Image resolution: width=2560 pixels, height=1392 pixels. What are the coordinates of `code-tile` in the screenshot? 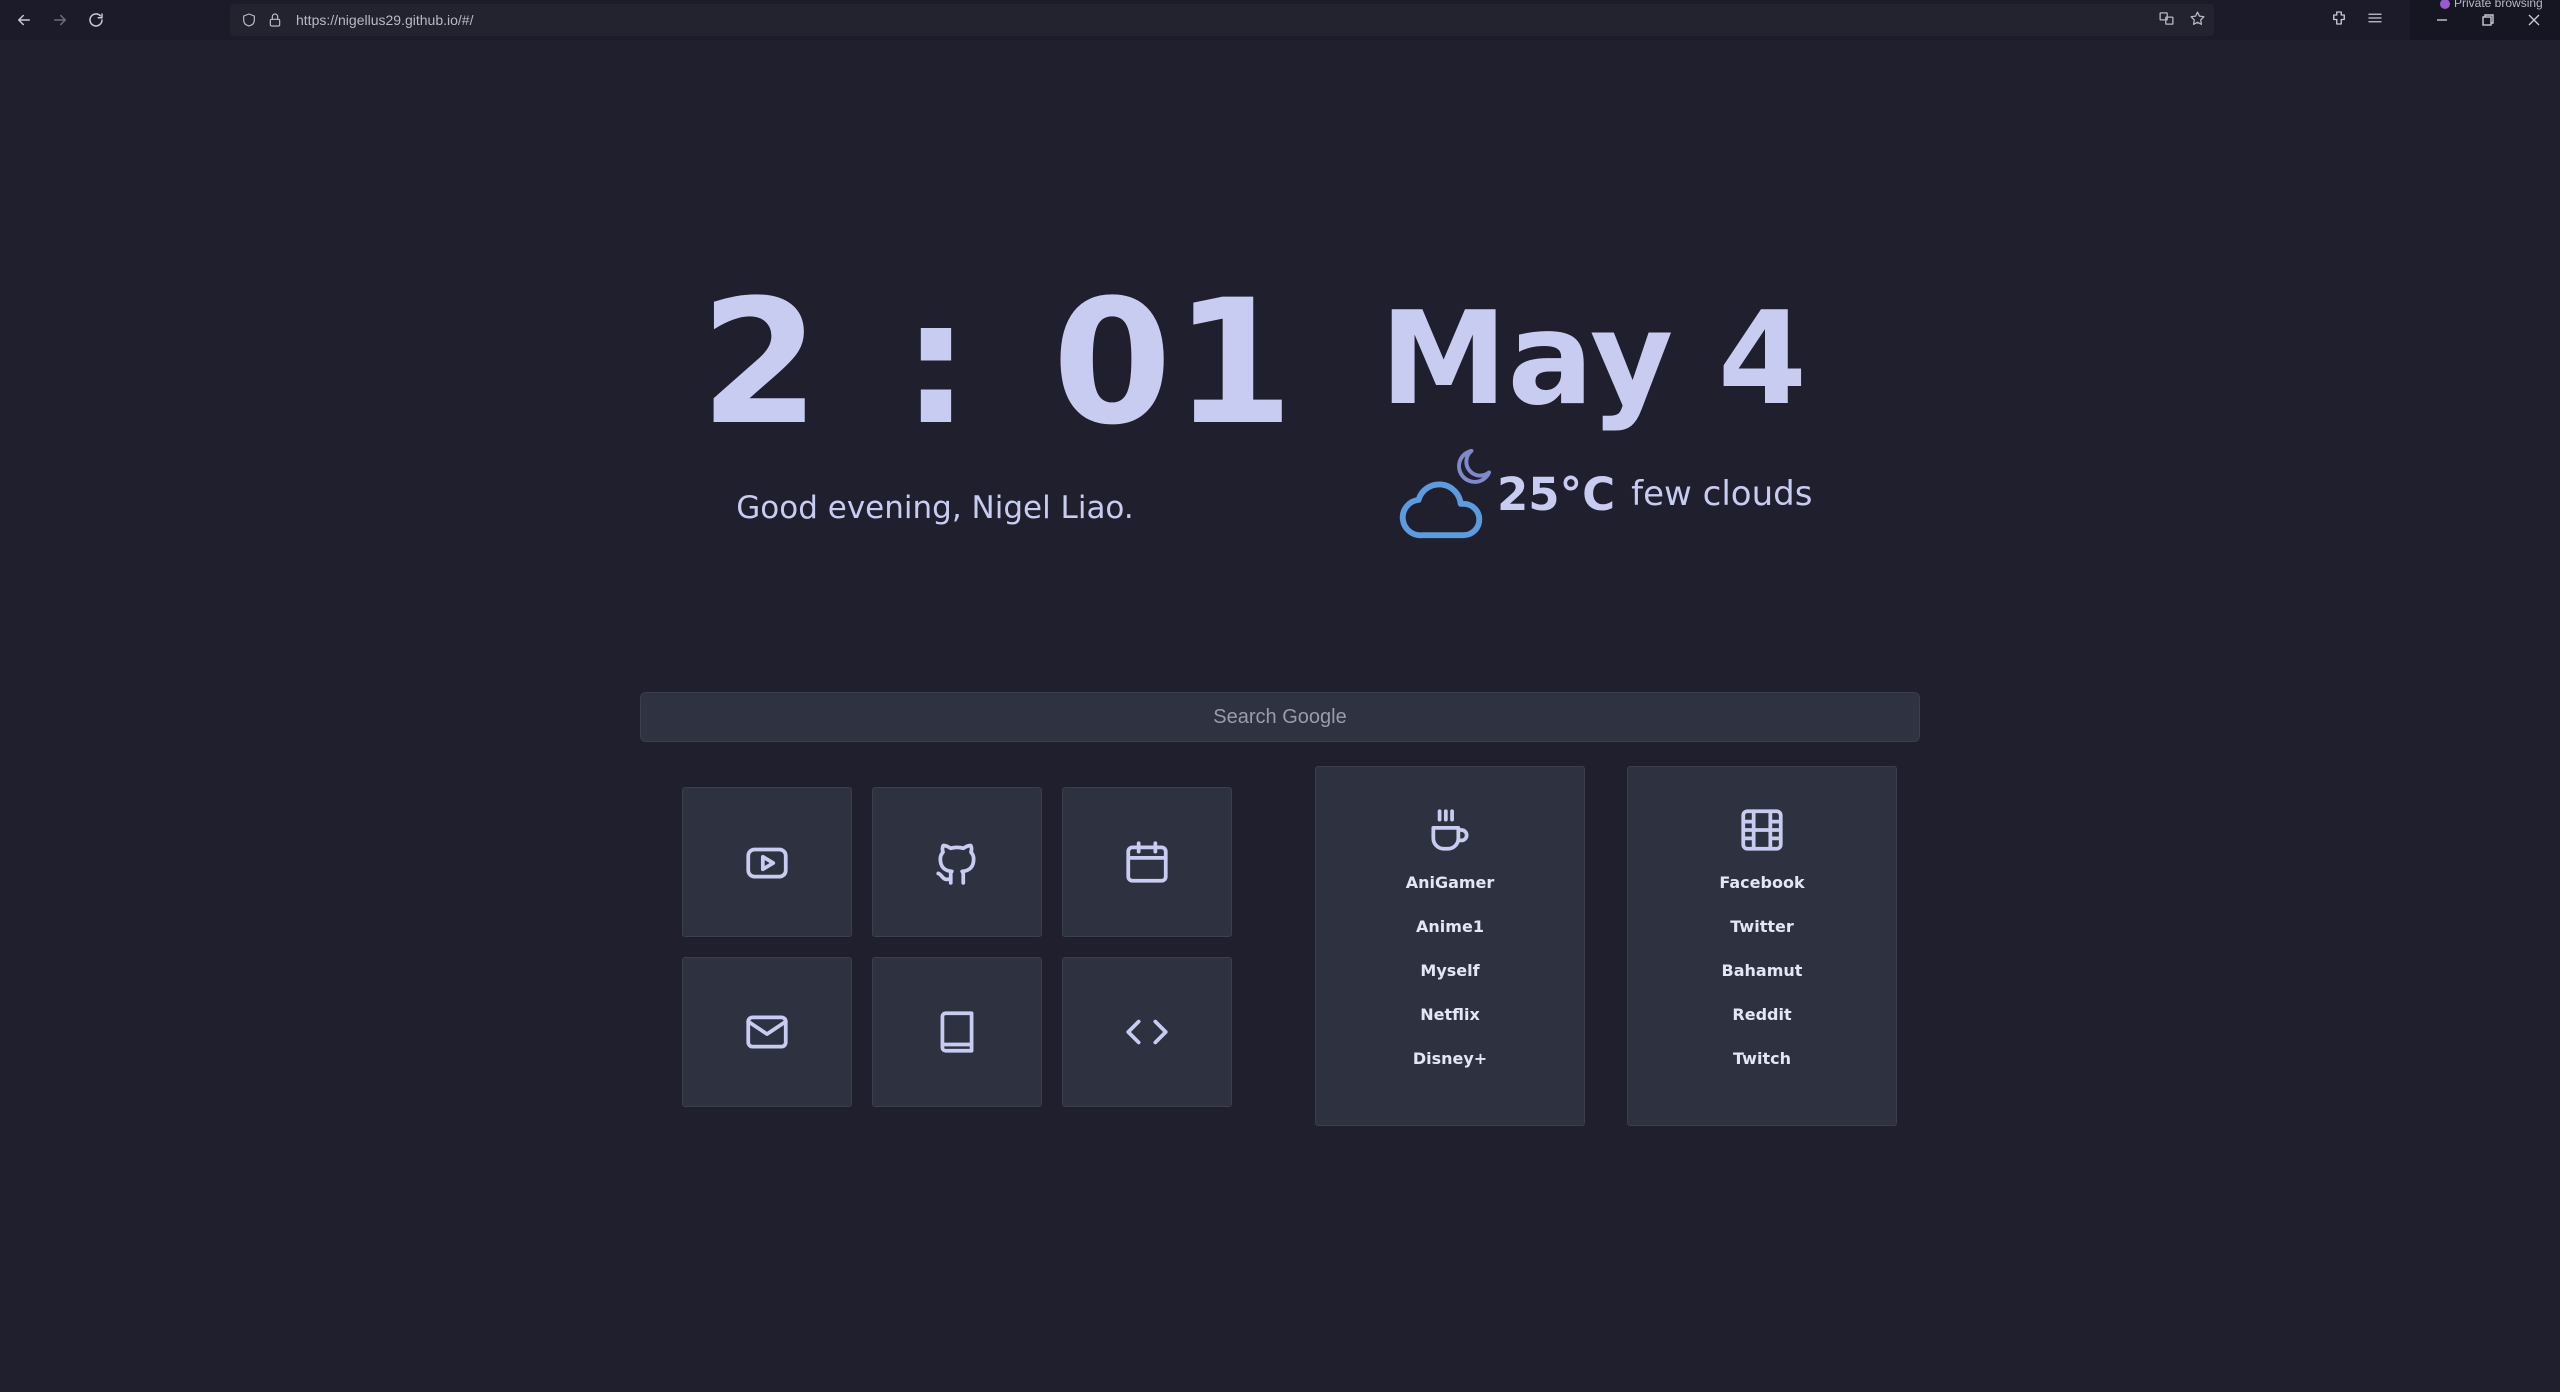 It's located at (1147, 1032).